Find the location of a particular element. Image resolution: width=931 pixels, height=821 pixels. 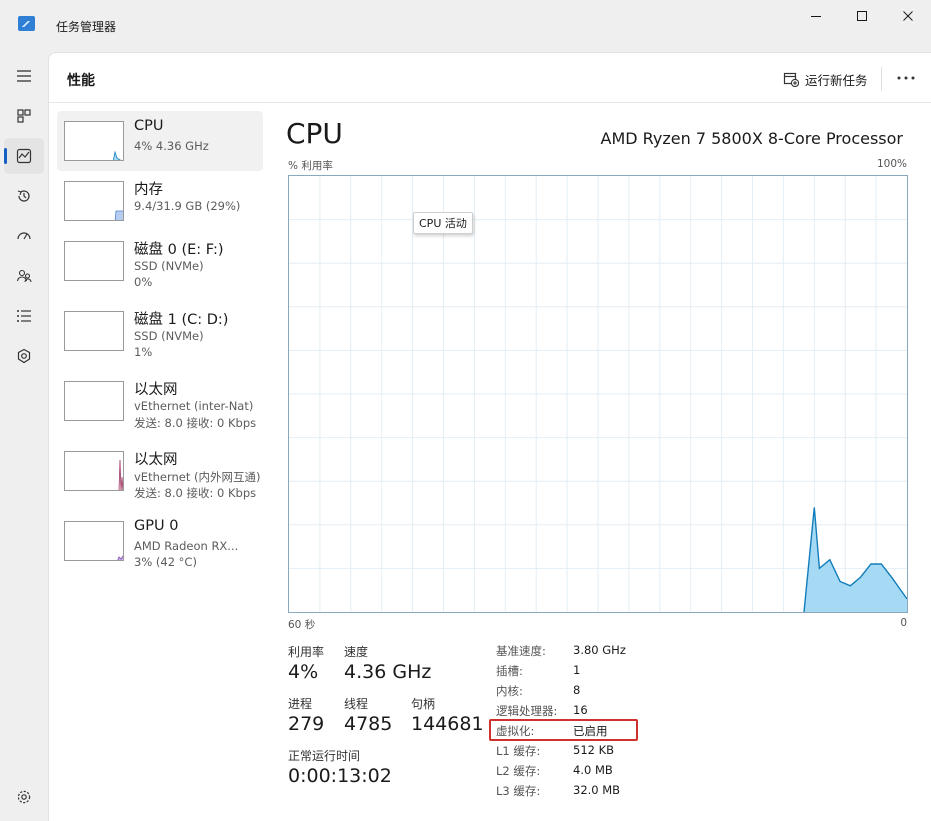

detail-title: CPU is located at coordinates (314, 133).